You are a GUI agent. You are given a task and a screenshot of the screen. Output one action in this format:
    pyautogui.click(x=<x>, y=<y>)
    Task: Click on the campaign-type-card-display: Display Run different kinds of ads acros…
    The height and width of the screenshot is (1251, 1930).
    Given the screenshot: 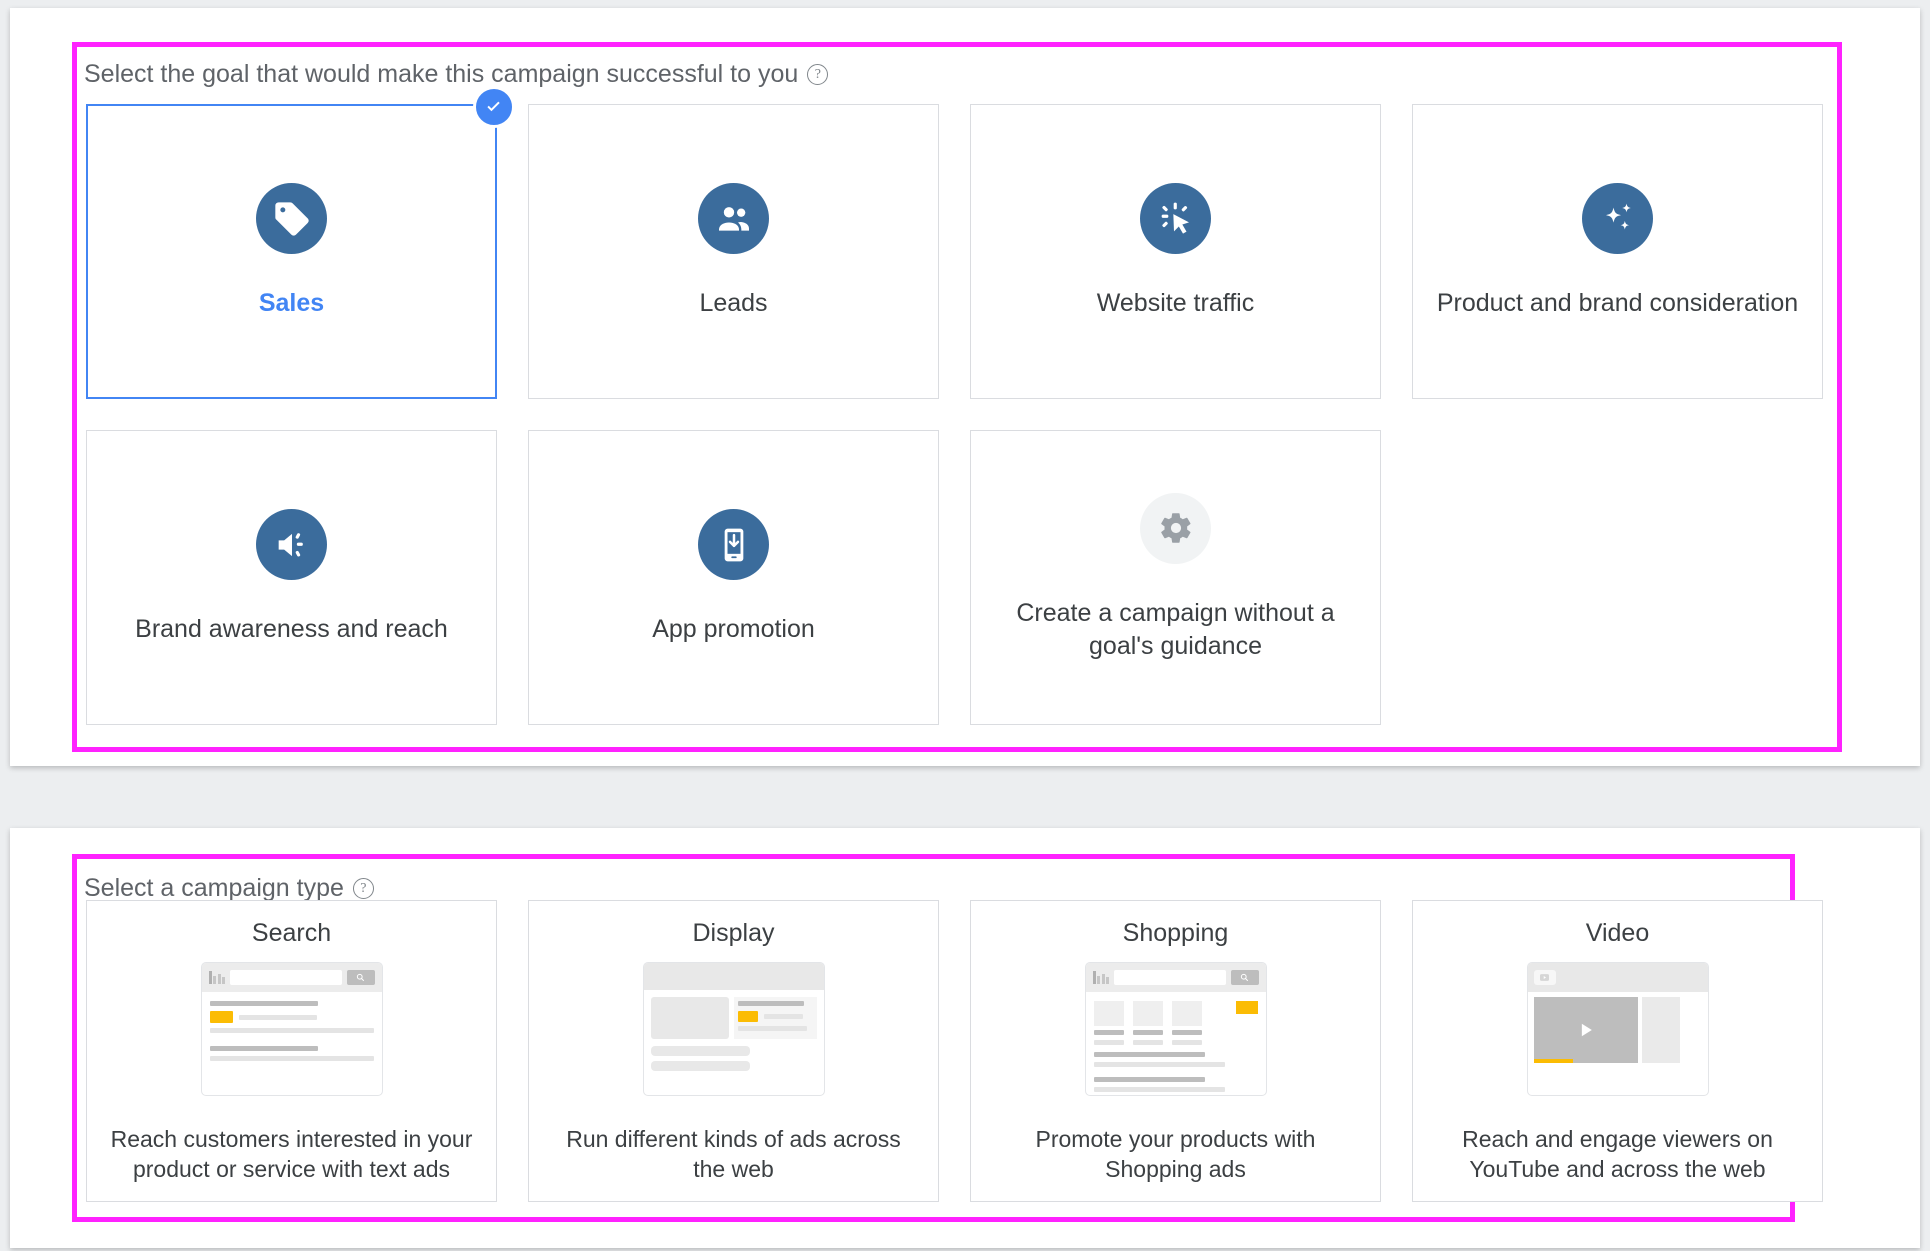 What is the action you would take?
    pyautogui.click(x=733, y=1051)
    